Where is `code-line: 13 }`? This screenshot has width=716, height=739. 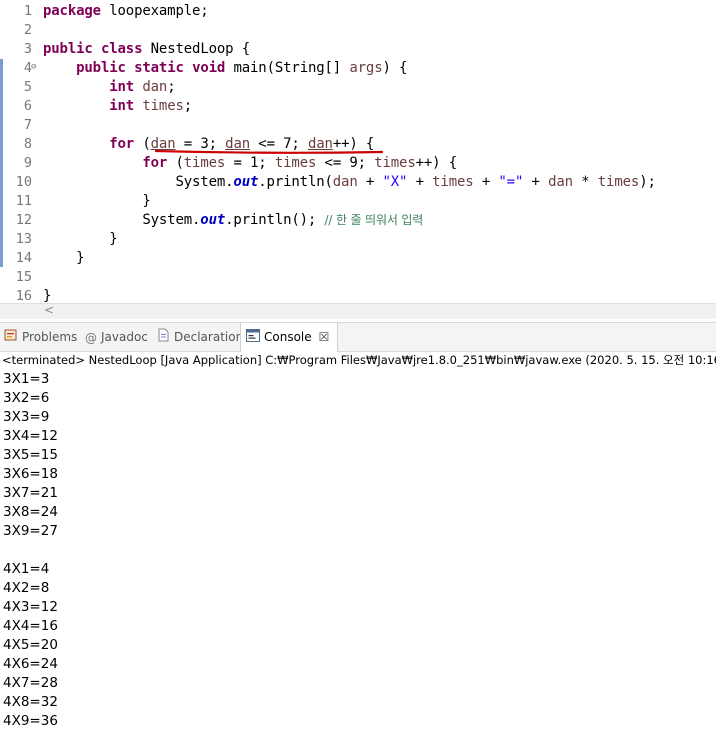
code-line: 13 } is located at coordinates (358, 239).